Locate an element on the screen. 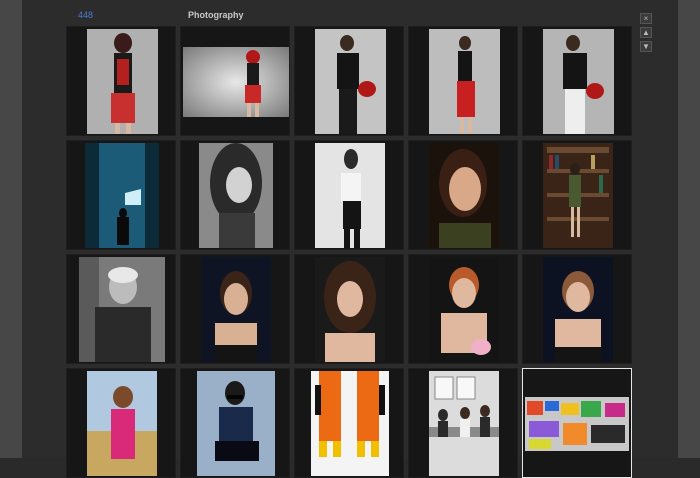 The image size is (700, 478). photo-woman-redhead is located at coordinates (464, 309).